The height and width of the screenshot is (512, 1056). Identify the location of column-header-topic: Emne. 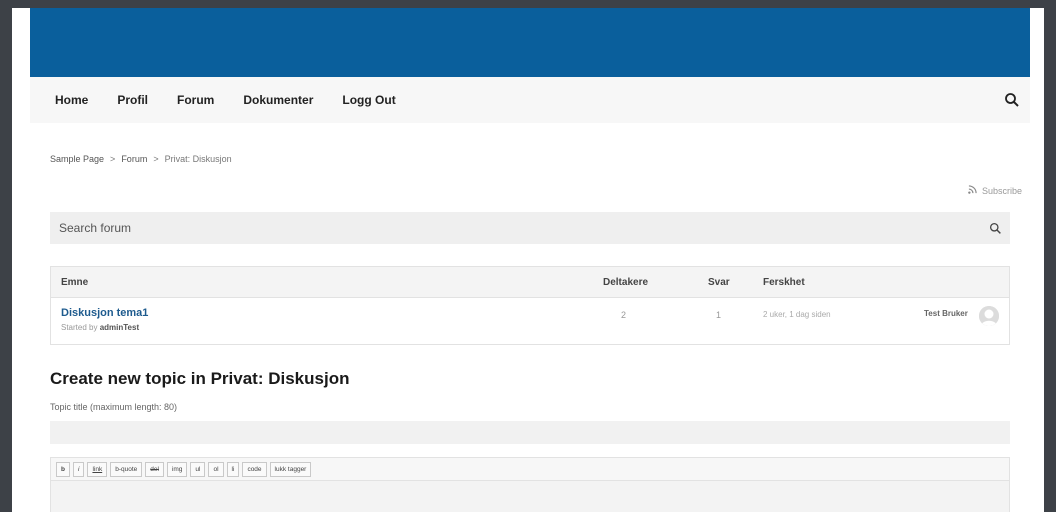
(75, 282).